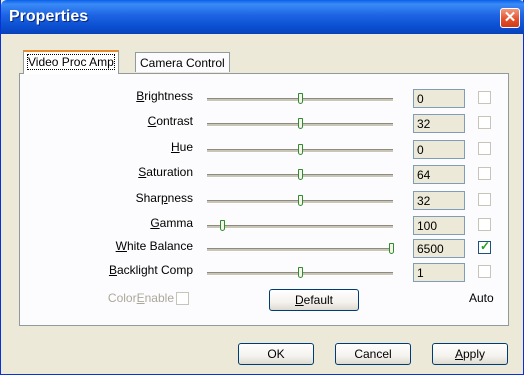  Describe the element at coordinates (164, 198) in the screenshot. I see `control-label: Sharpness` at that location.